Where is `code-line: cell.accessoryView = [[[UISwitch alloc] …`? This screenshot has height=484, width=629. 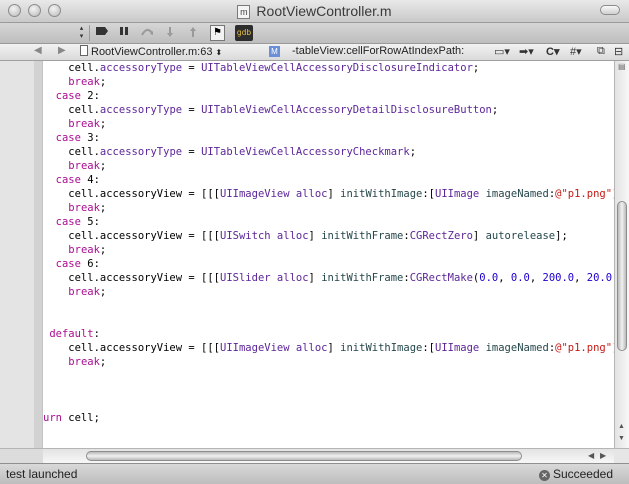 code-line: cell.accessoryView = [[[UISwitch alloc] … is located at coordinates (328, 236).